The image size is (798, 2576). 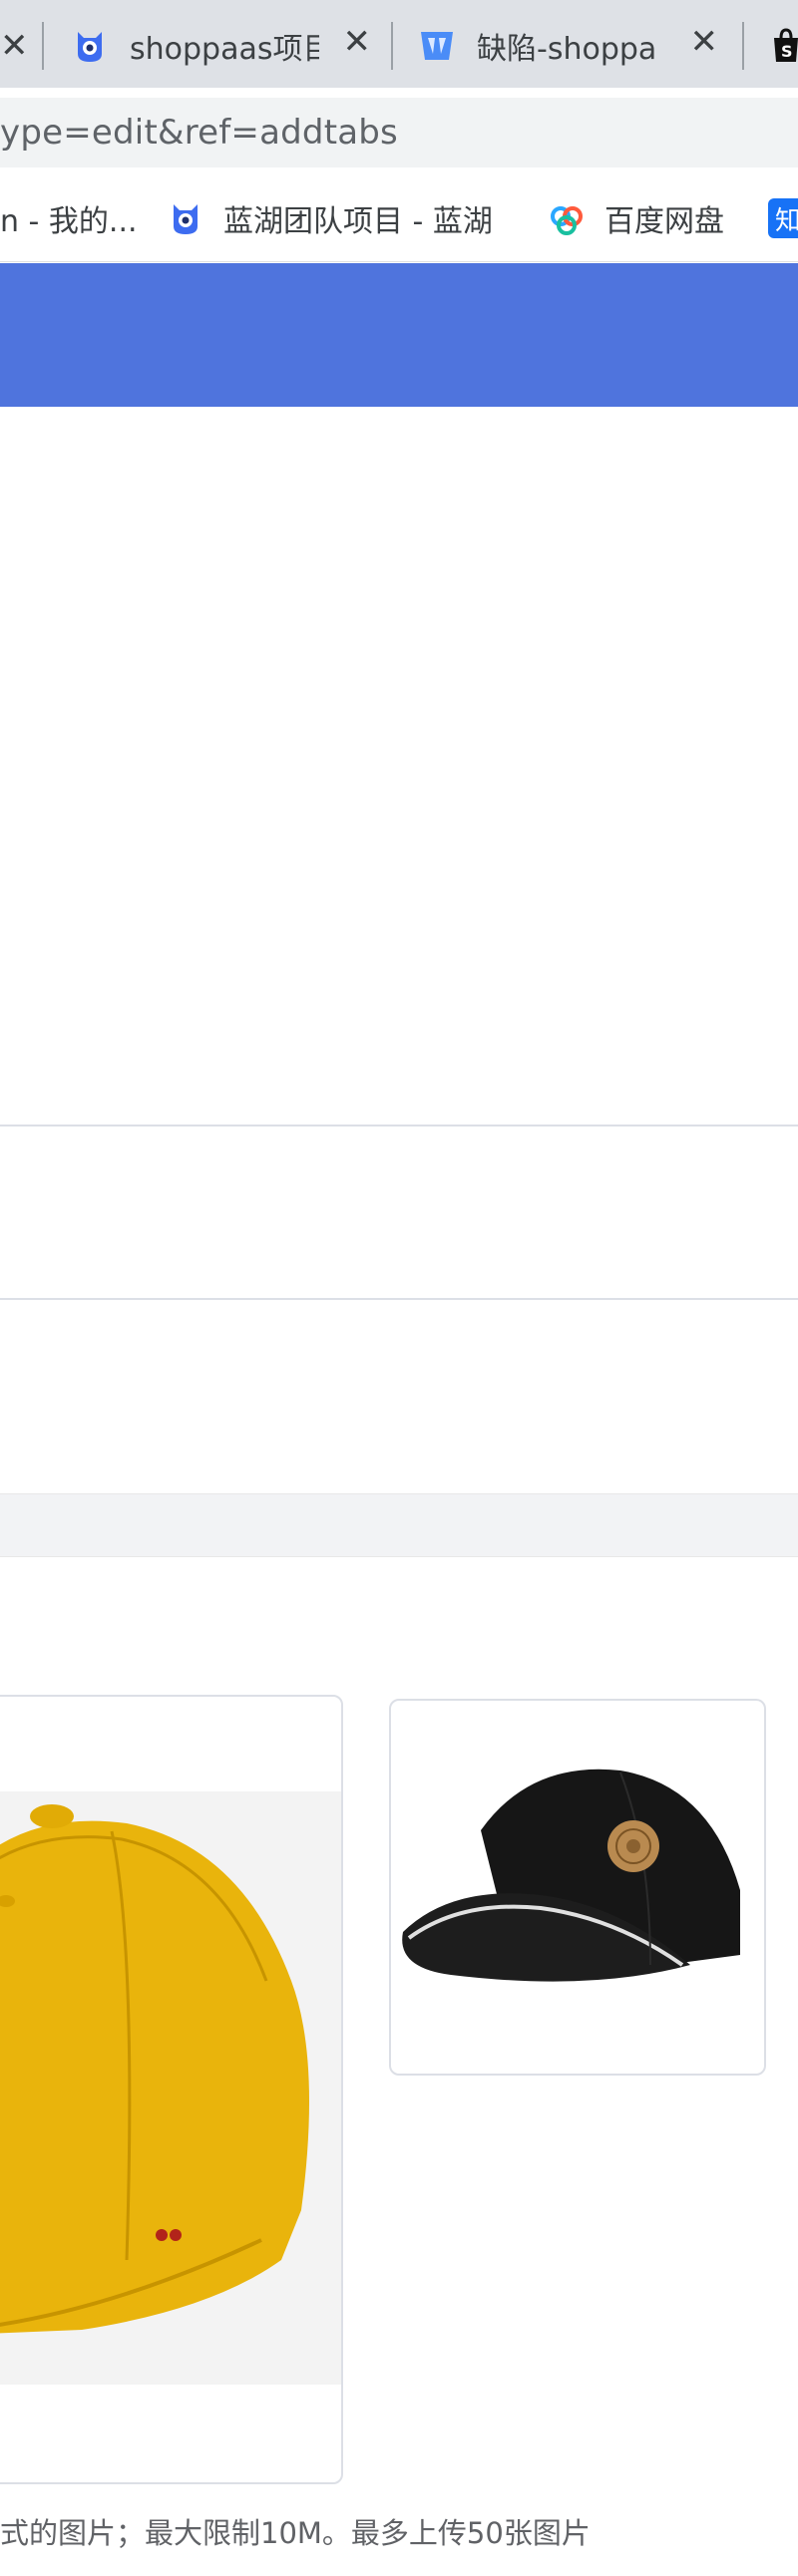 I want to click on address-bar: ype=edit&ref=addtabs, so click(x=399, y=129).